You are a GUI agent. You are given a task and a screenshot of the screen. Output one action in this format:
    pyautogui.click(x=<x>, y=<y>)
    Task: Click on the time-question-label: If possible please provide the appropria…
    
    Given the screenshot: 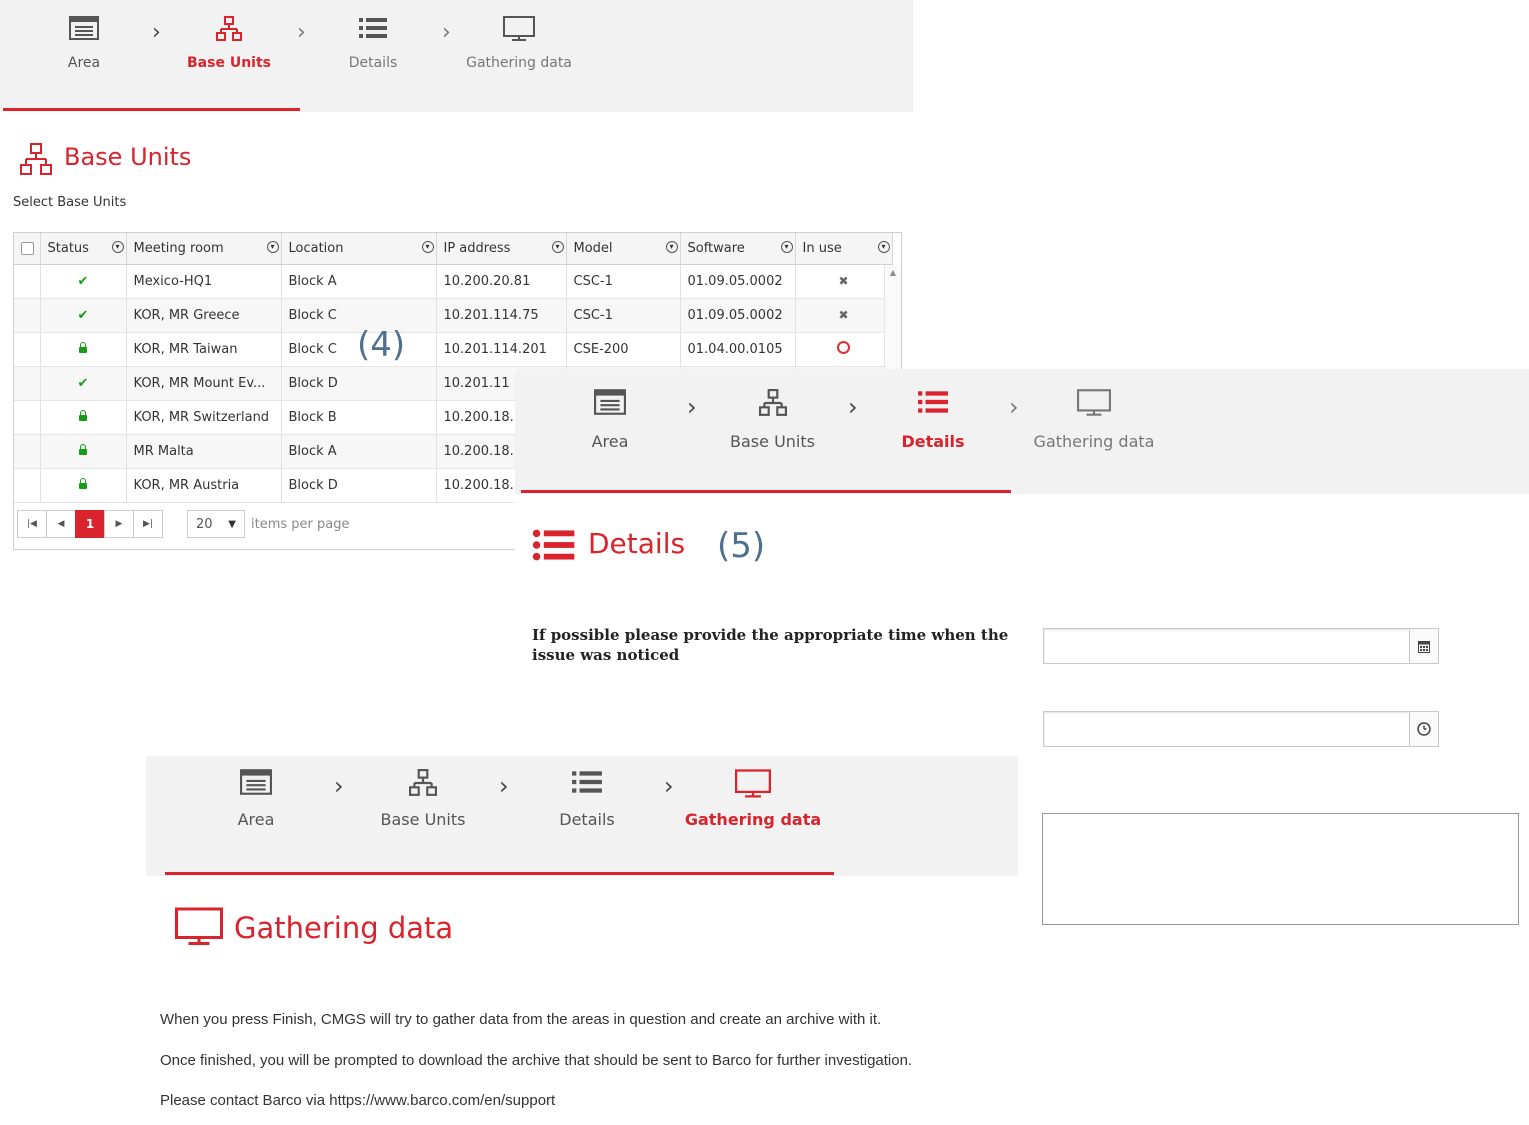 What is the action you would take?
    pyautogui.click(x=770, y=645)
    